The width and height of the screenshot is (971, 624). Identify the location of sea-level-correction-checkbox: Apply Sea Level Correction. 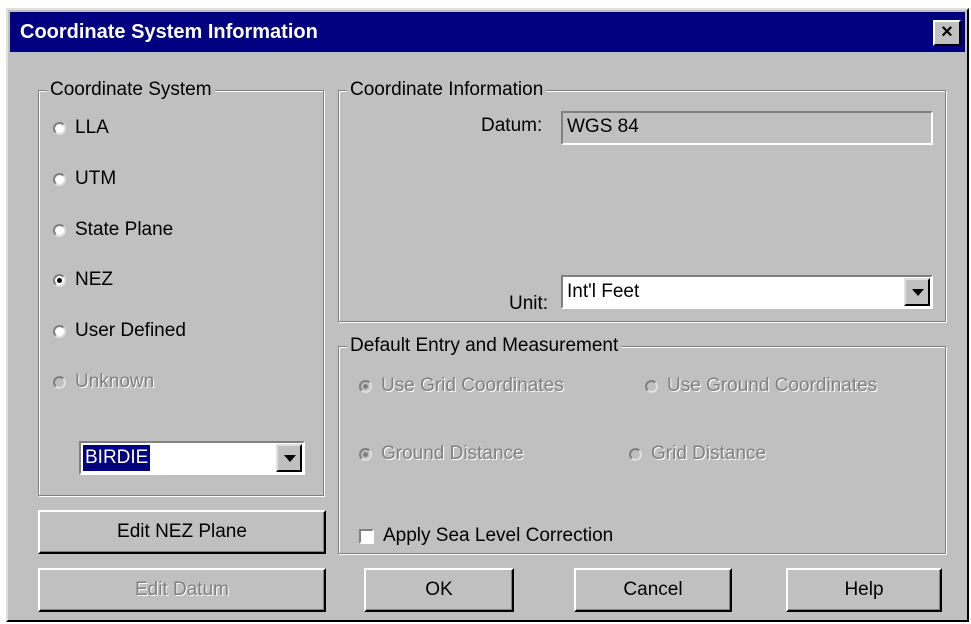
(486, 536).